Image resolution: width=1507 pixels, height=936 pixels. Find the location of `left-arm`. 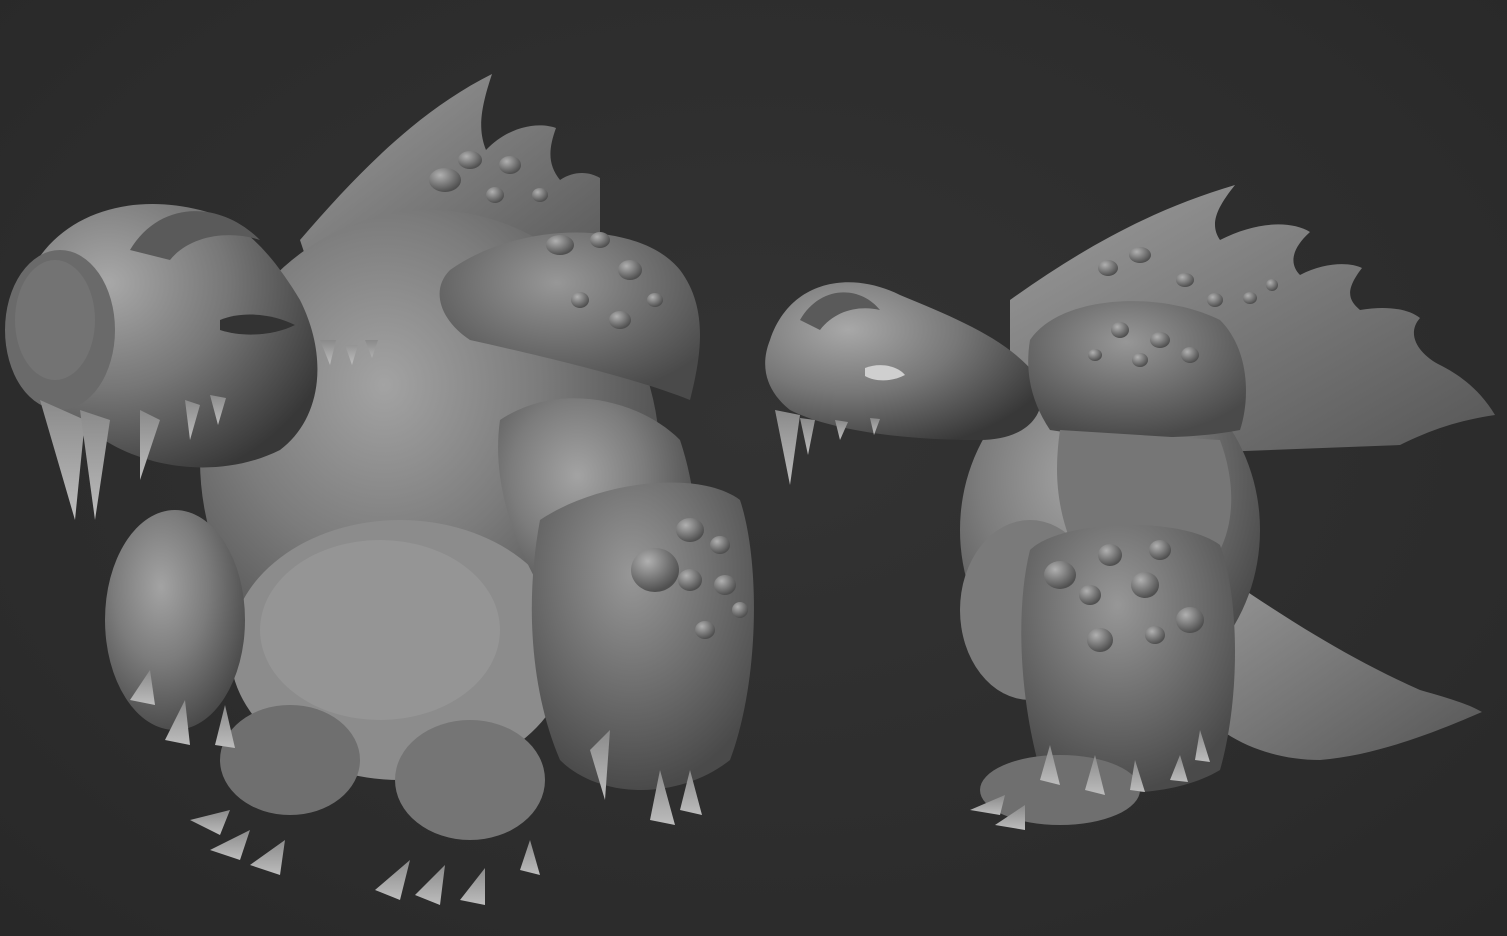

left-arm is located at coordinates (175, 620).